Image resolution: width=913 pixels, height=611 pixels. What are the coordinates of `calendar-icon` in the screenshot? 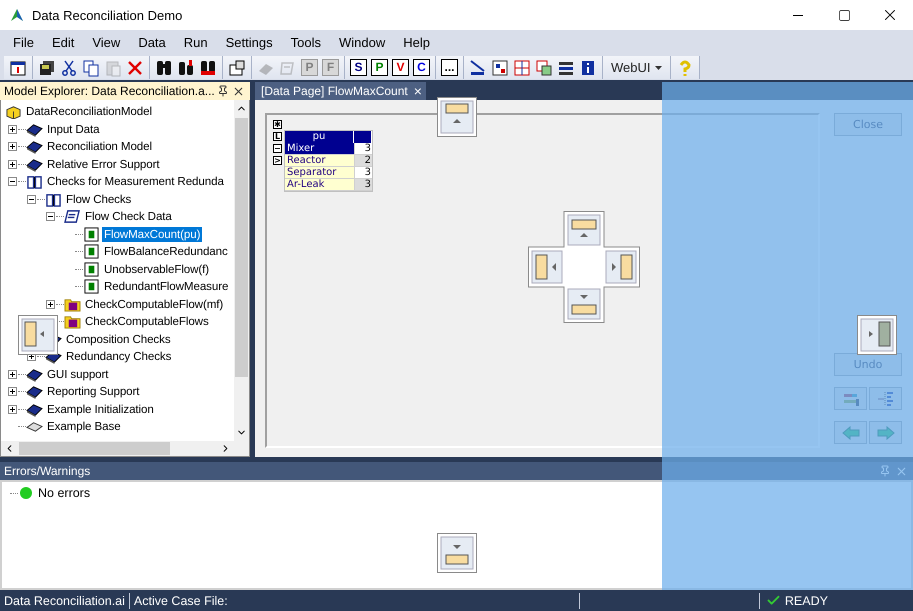 It's located at (18, 67).